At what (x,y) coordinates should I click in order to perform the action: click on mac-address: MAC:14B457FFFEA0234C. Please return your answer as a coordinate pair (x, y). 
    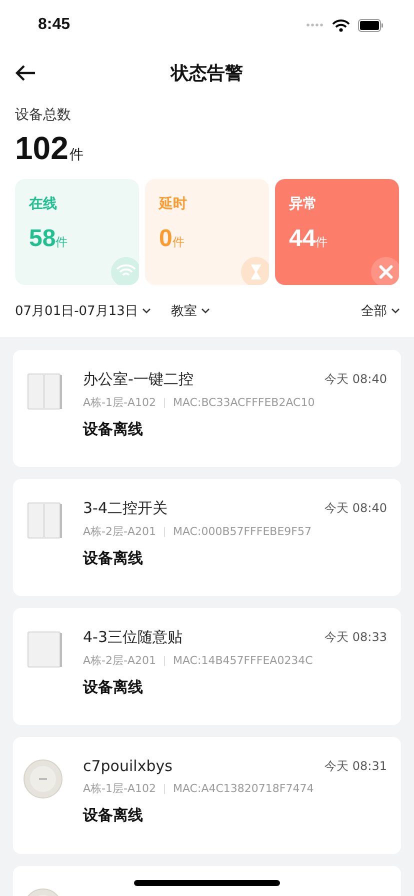
    Looking at the image, I should click on (242, 660).